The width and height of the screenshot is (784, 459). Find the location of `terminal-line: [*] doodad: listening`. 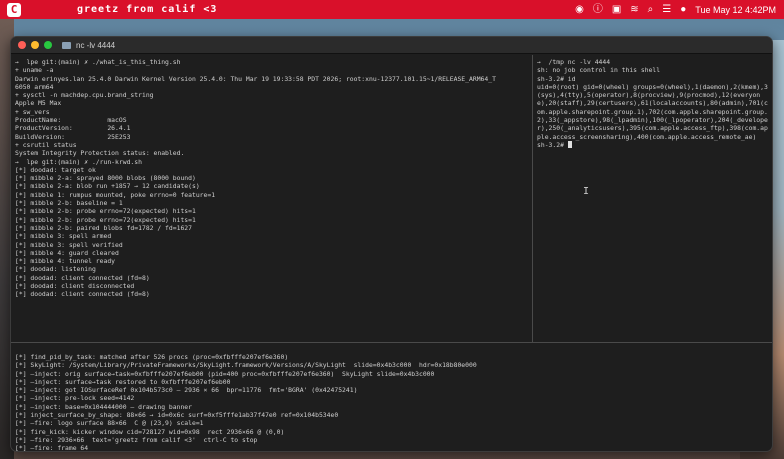

terminal-line: [*] doodad: listening is located at coordinates (55, 269).